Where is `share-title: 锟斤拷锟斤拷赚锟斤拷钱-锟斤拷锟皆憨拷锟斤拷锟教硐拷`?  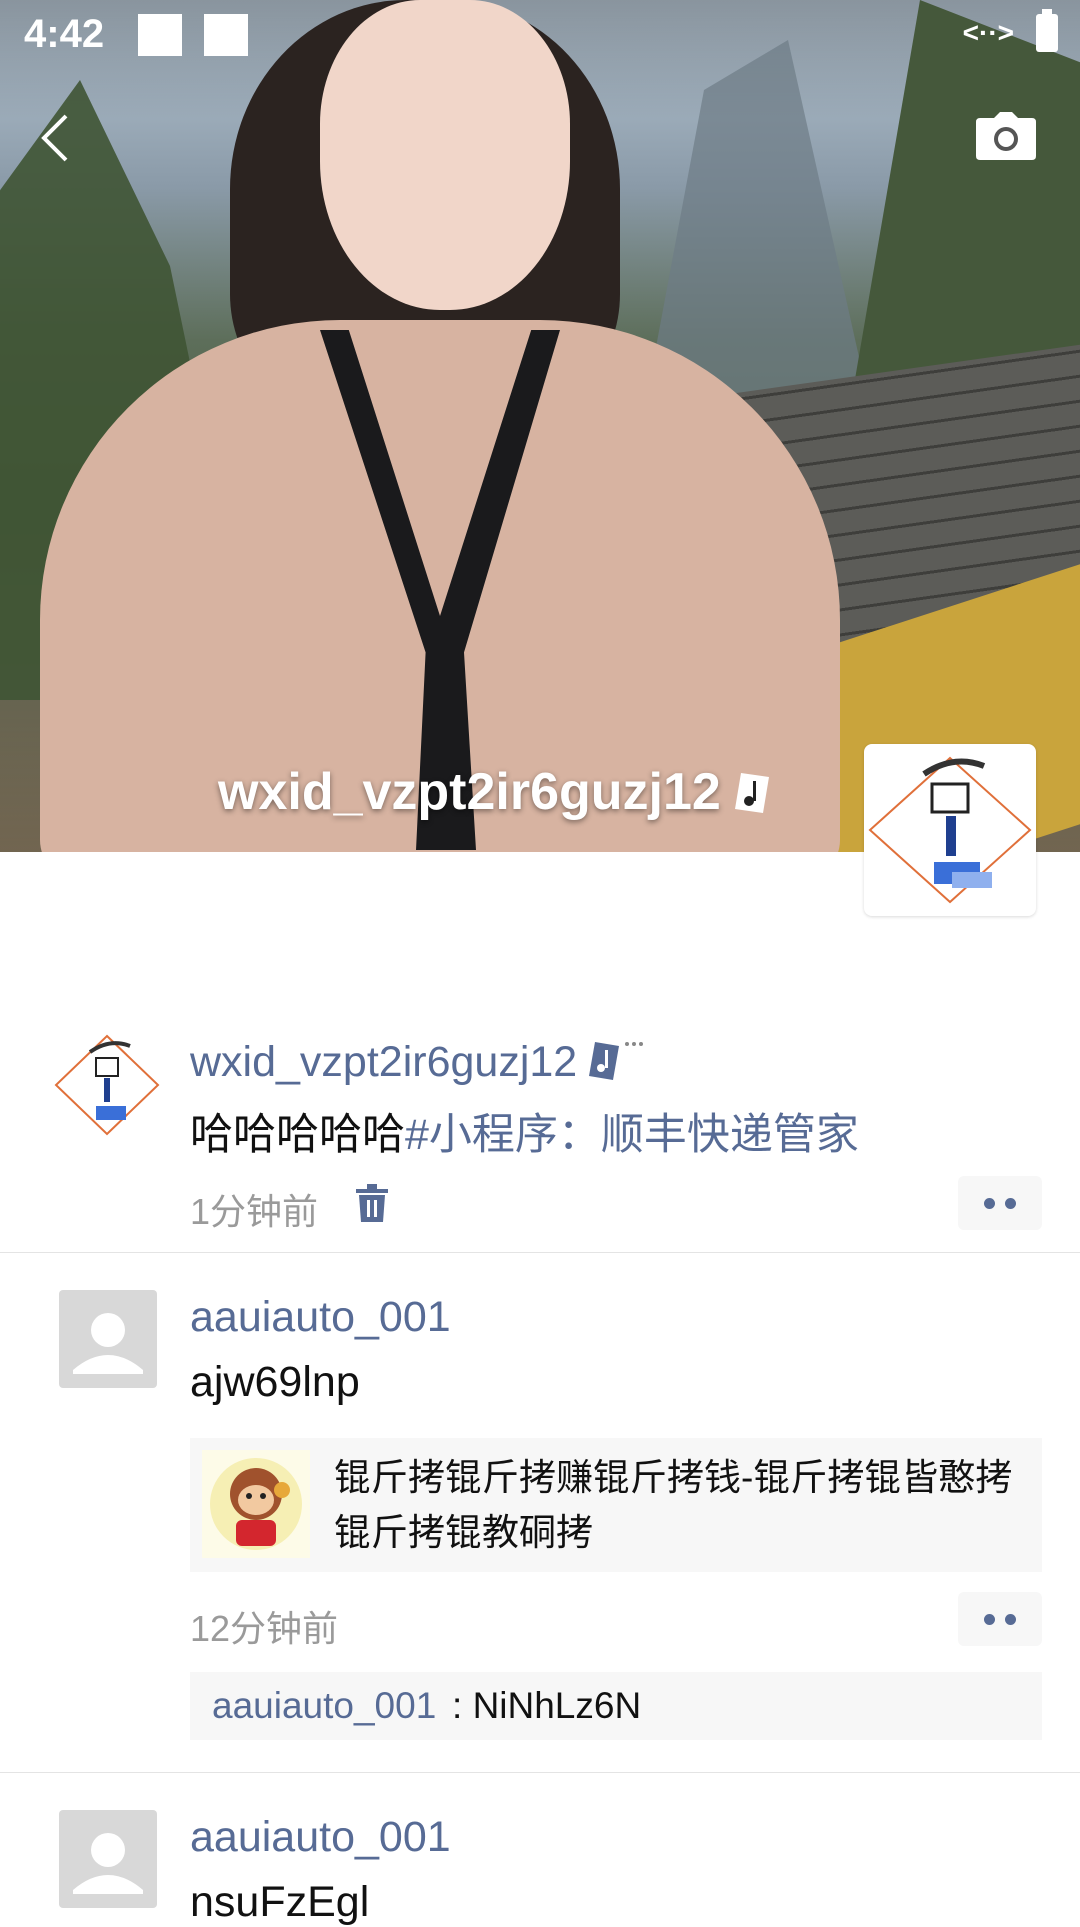
share-title: 锟斤拷锟斤拷赚锟斤拷钱-锟斤拷锟皆憨拷锟斤拷锟教硐拷 is located at coordinates (673, 1505).